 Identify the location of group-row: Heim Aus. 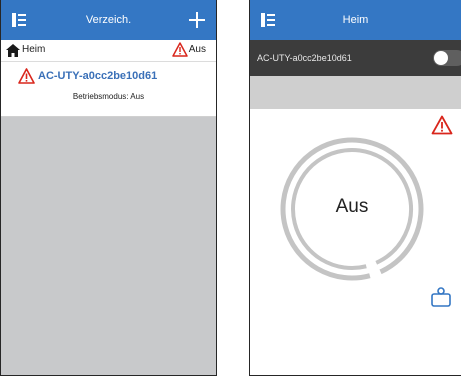
(108, 51).